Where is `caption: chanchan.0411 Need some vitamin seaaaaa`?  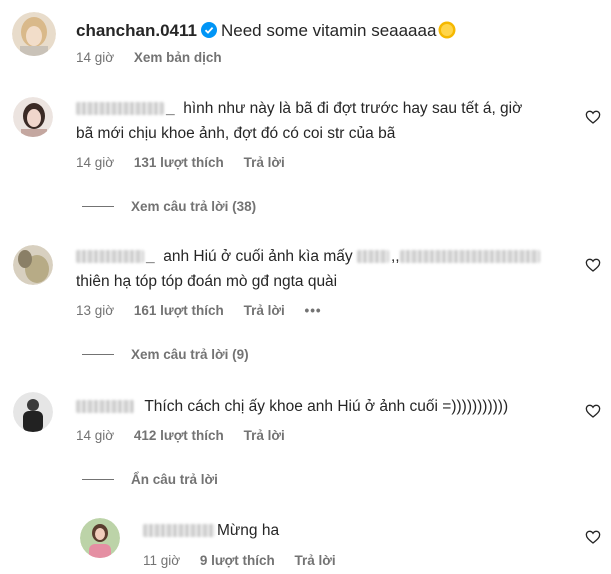 caption: chanchan.0411 Need some vitamin seaaaaa is located at coordinates (266, 30).